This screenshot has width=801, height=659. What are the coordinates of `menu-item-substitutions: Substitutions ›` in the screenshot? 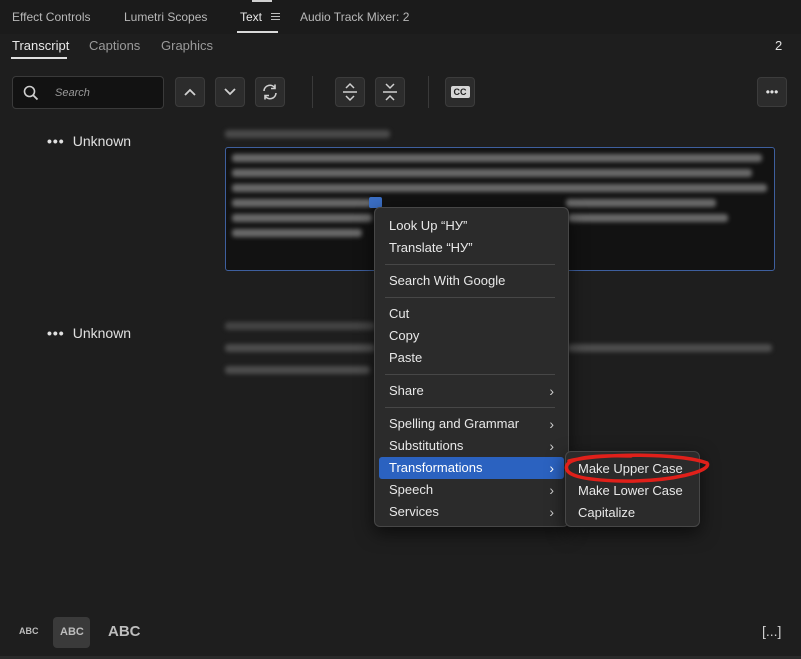 It's located at (471, 446).